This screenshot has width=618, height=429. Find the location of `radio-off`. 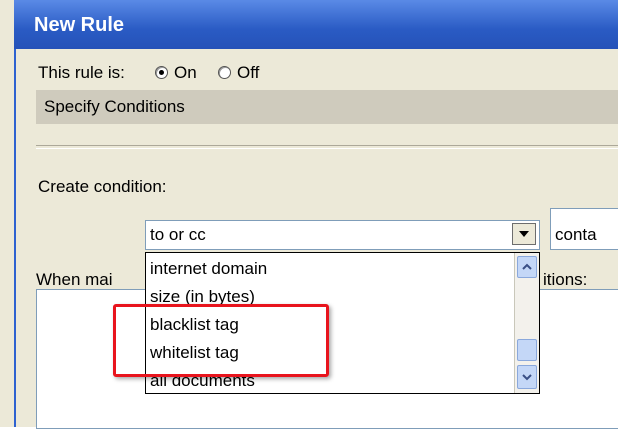

radio-off is located at coordinates (224, 72).